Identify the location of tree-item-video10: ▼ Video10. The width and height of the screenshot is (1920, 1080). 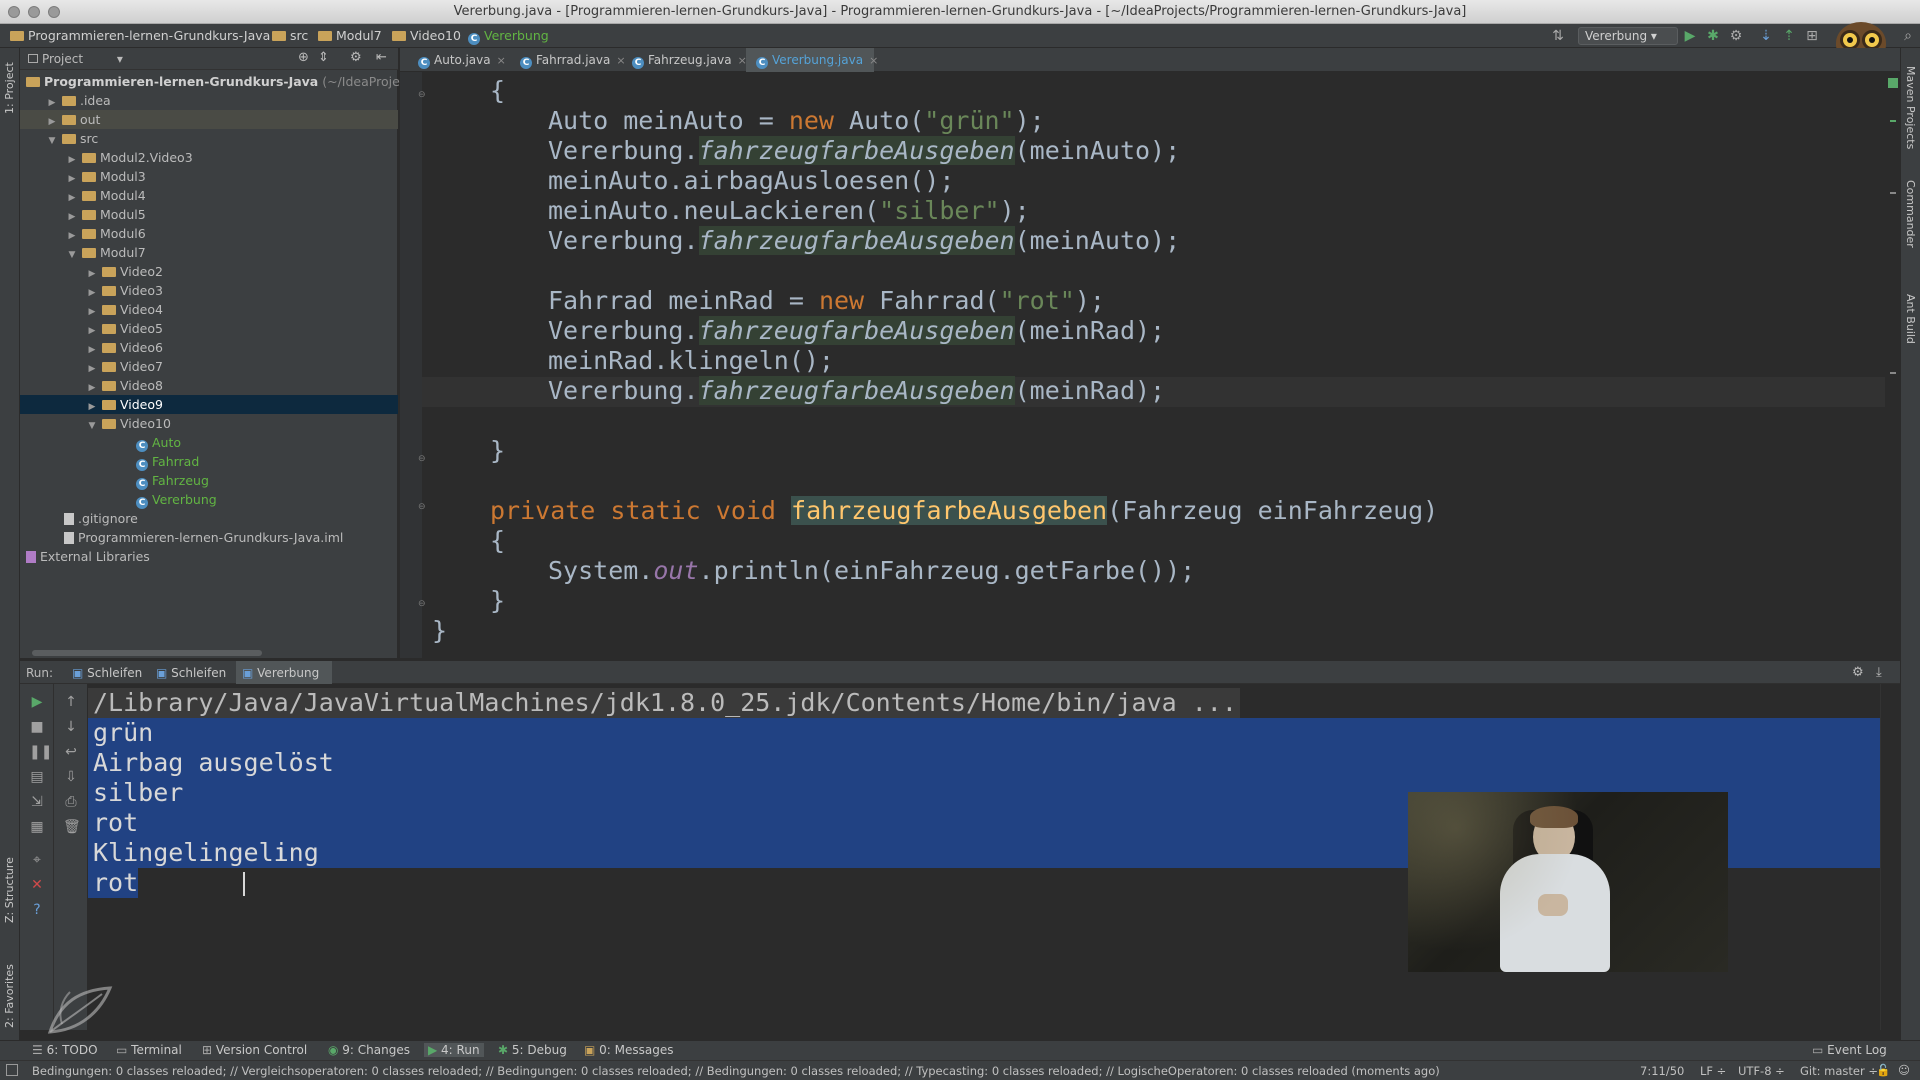
(209, 423).